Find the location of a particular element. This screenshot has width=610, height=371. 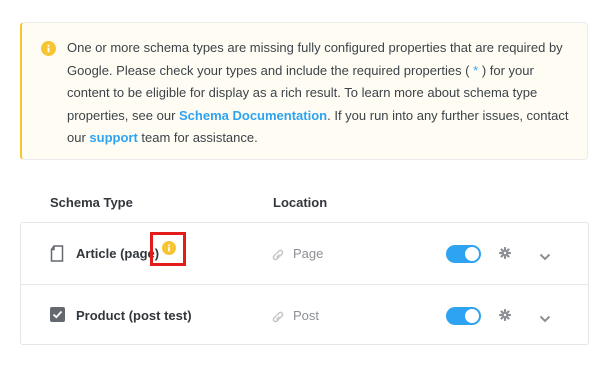

location-column-header: Location is located at coordinates (300, 202).